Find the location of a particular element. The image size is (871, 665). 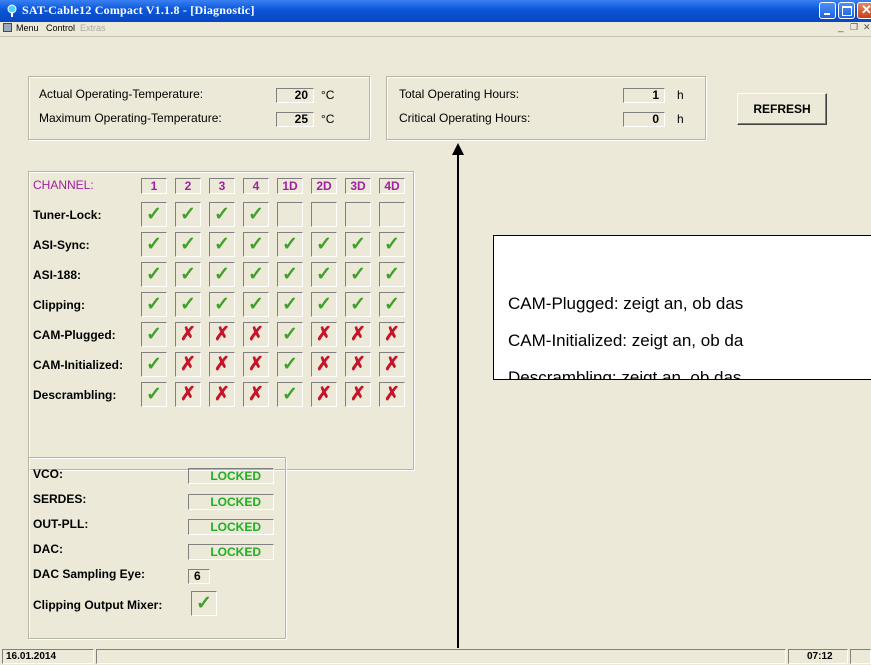

annotation-arrow-line is located at coordinates (458, 408).